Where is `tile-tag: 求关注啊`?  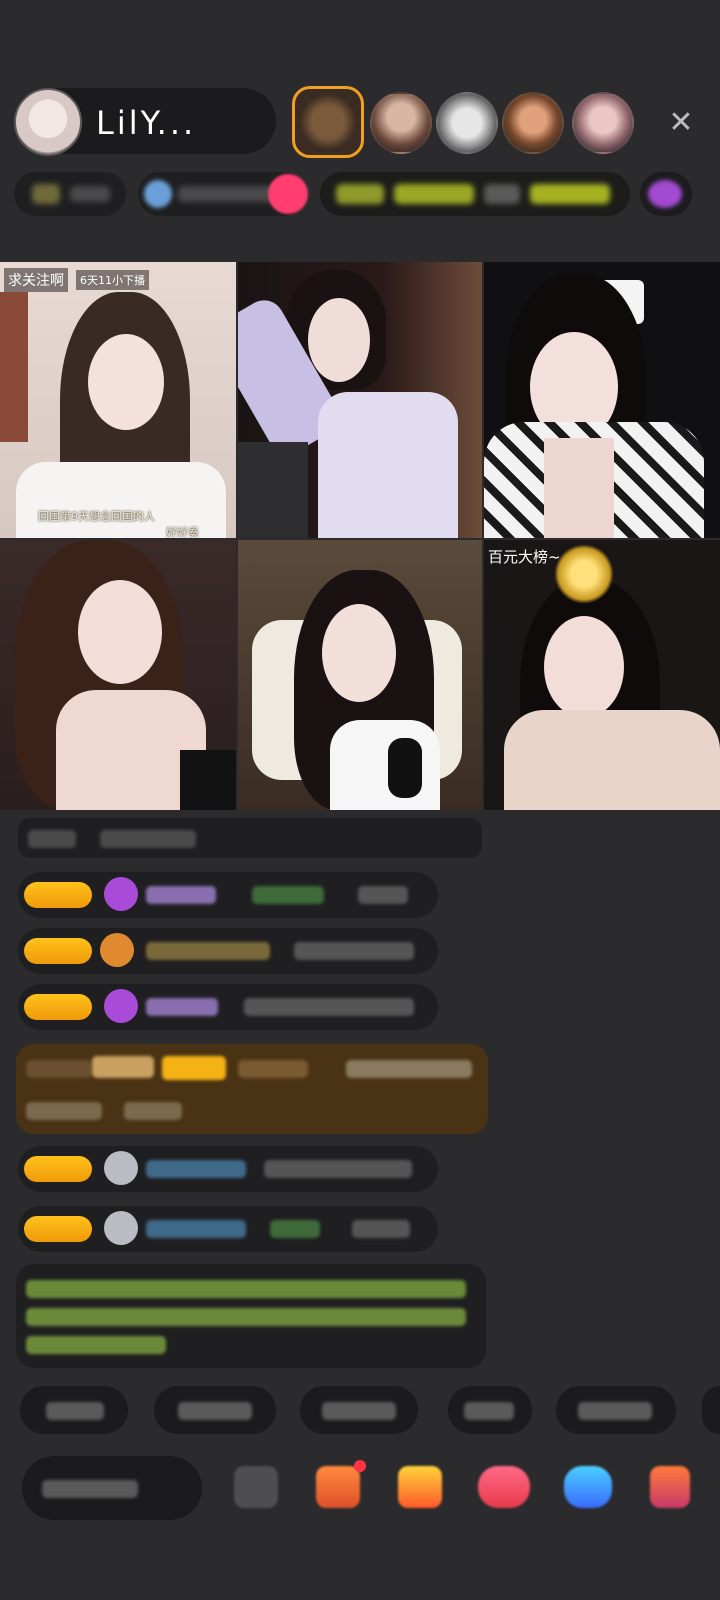 tile-tag: 求关注啊 is located at coordinates (36, 280).